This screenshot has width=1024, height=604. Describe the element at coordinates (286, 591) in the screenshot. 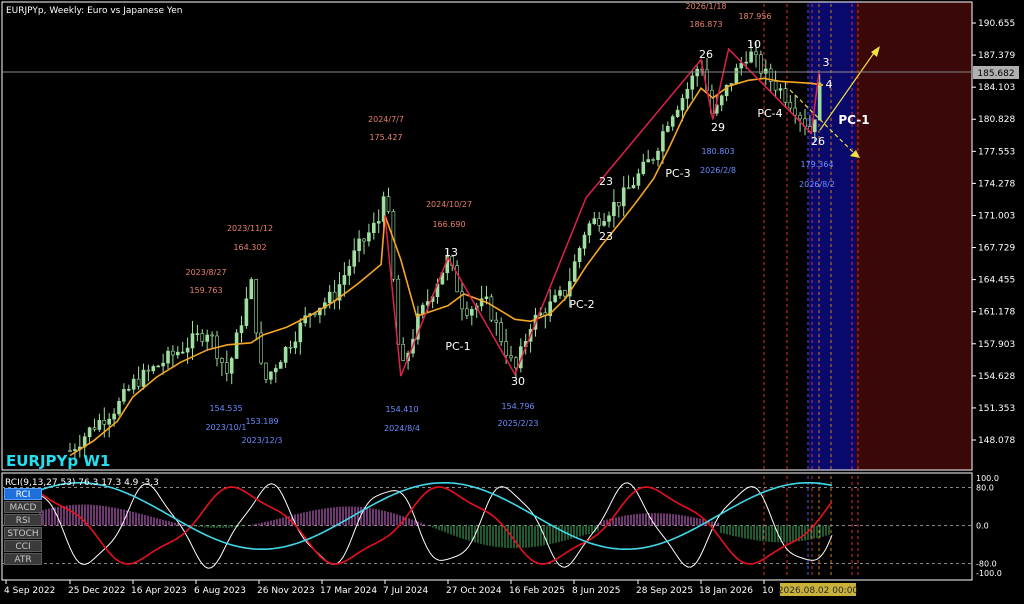

I see `time-tick-label: 26 Nov 2023` at that location.